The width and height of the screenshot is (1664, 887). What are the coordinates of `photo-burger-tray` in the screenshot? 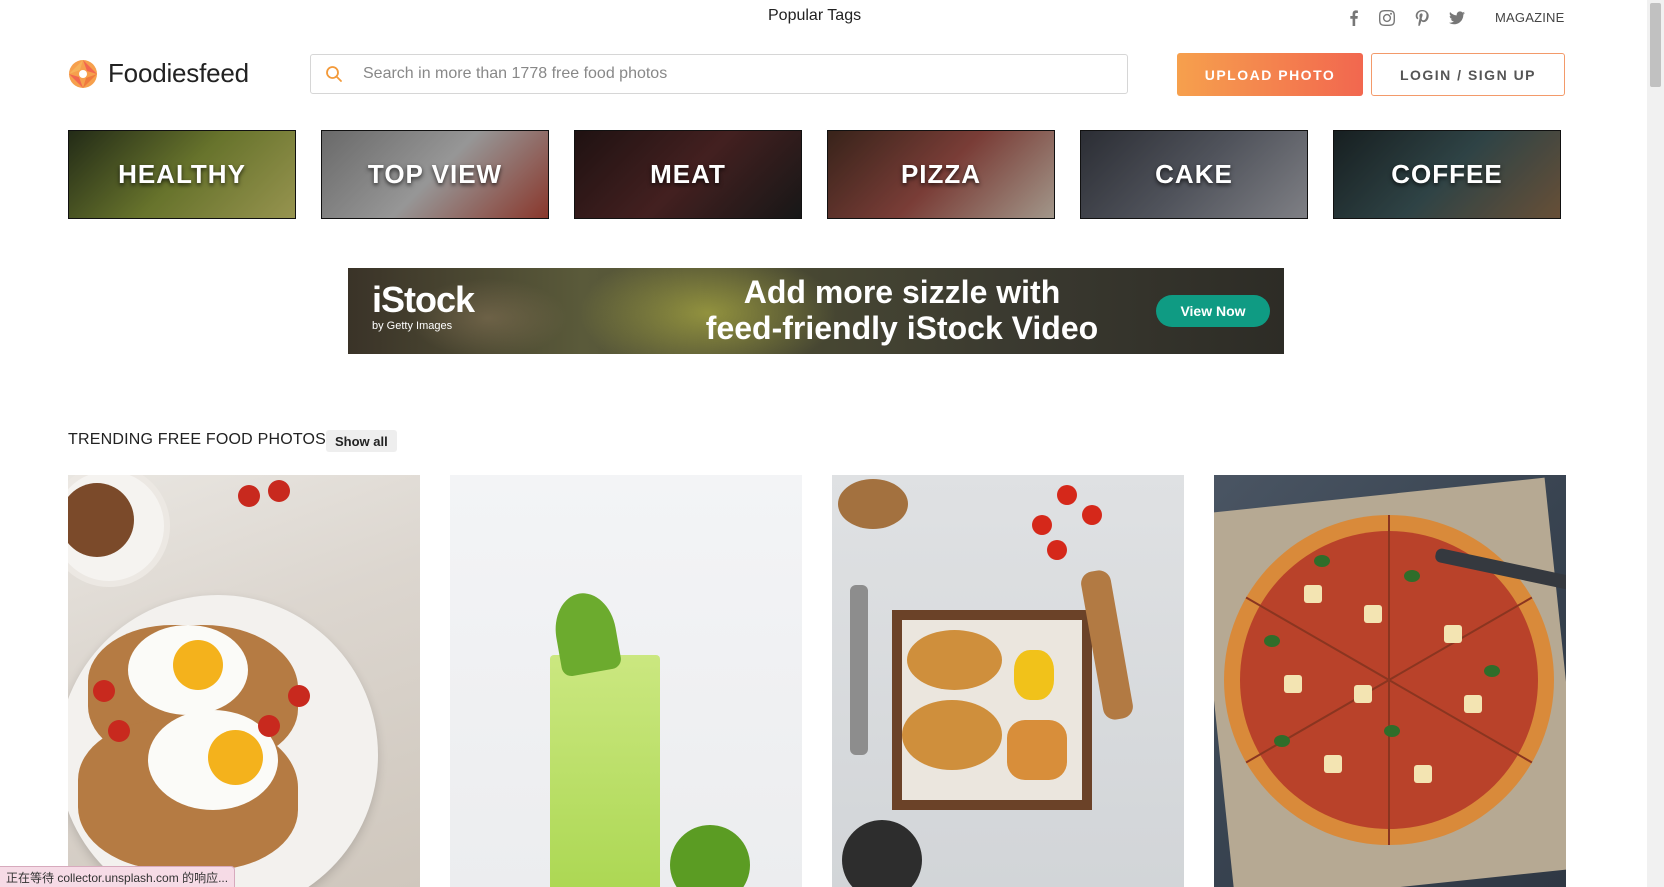 It's located at (1008, 681).